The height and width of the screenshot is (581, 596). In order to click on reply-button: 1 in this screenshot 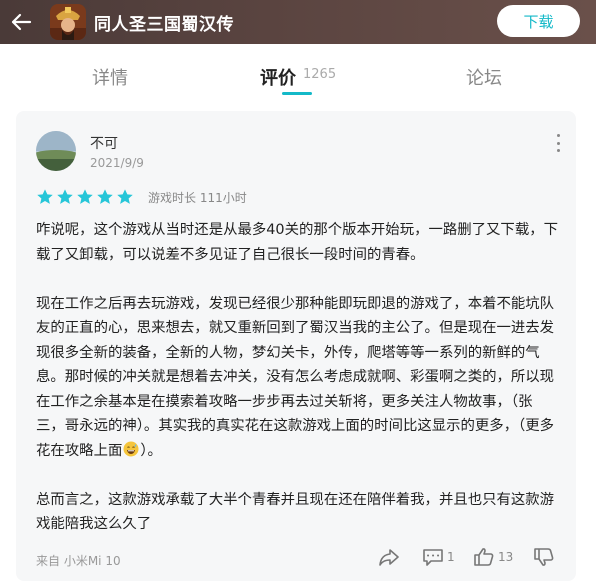, I will do `click(438, 557)`.